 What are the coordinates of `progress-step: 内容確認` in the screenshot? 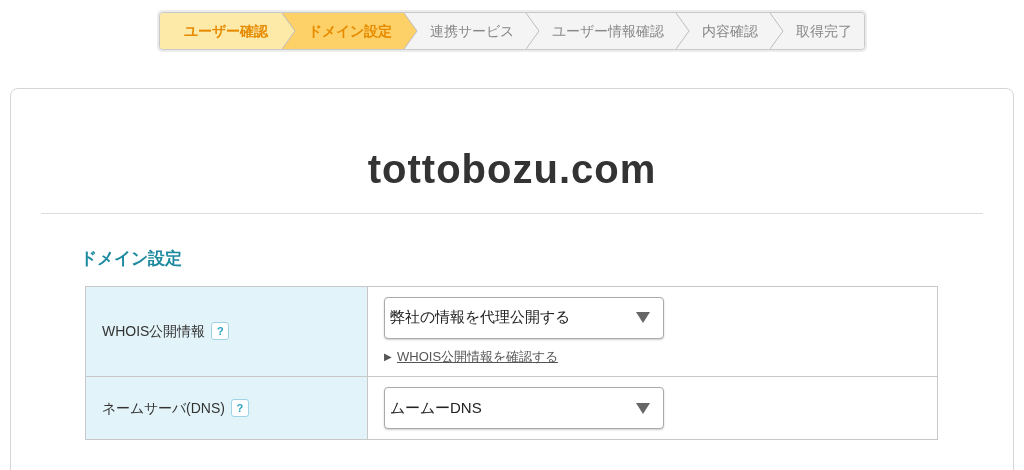 It's located at (723, 31).